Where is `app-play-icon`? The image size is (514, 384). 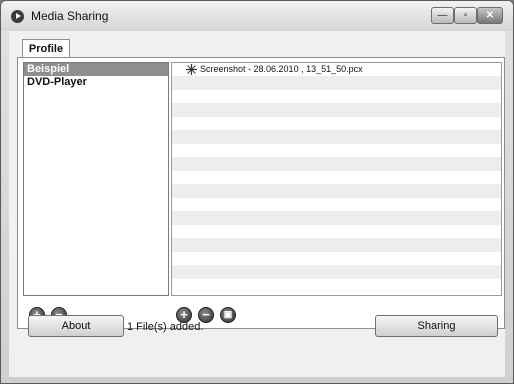 app-play-icon is located at coordinates (17, 16).